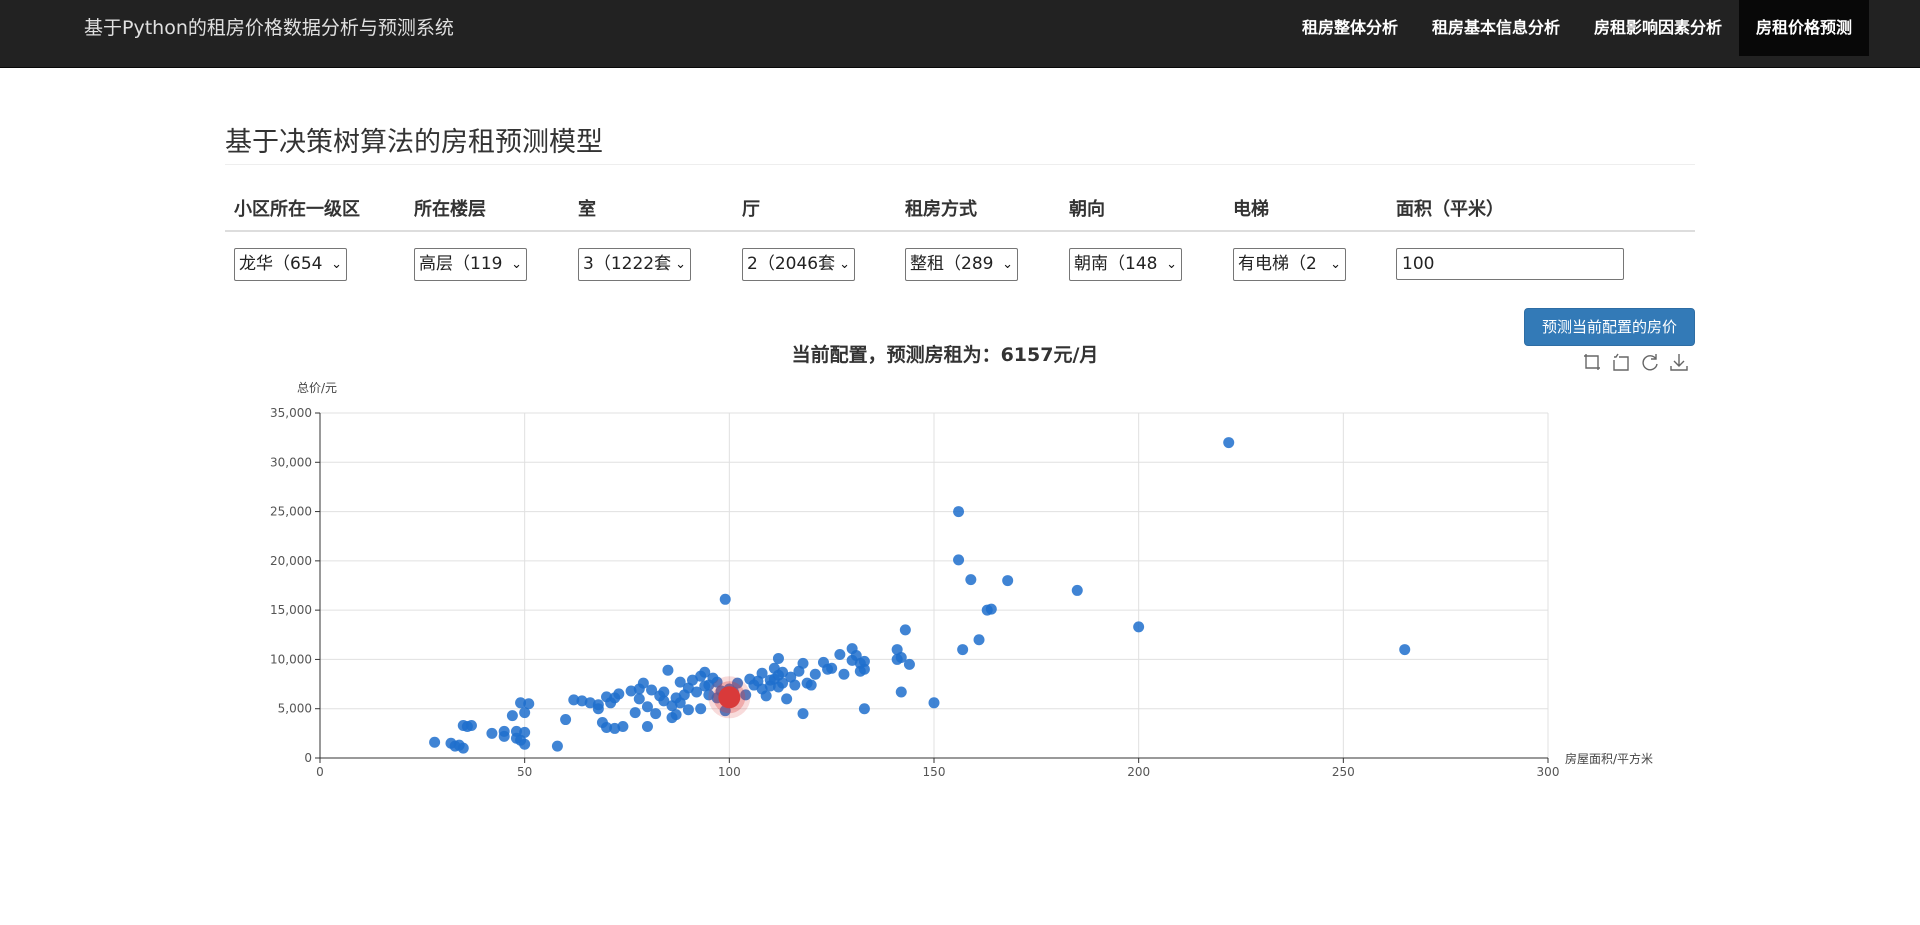 Image resolution: width=1920 pixels, height=925 pixels. What do you see at coordinates (1510, 264) in the screenshot?
I see `area-input: 100` at bounding box center [1510, 264].